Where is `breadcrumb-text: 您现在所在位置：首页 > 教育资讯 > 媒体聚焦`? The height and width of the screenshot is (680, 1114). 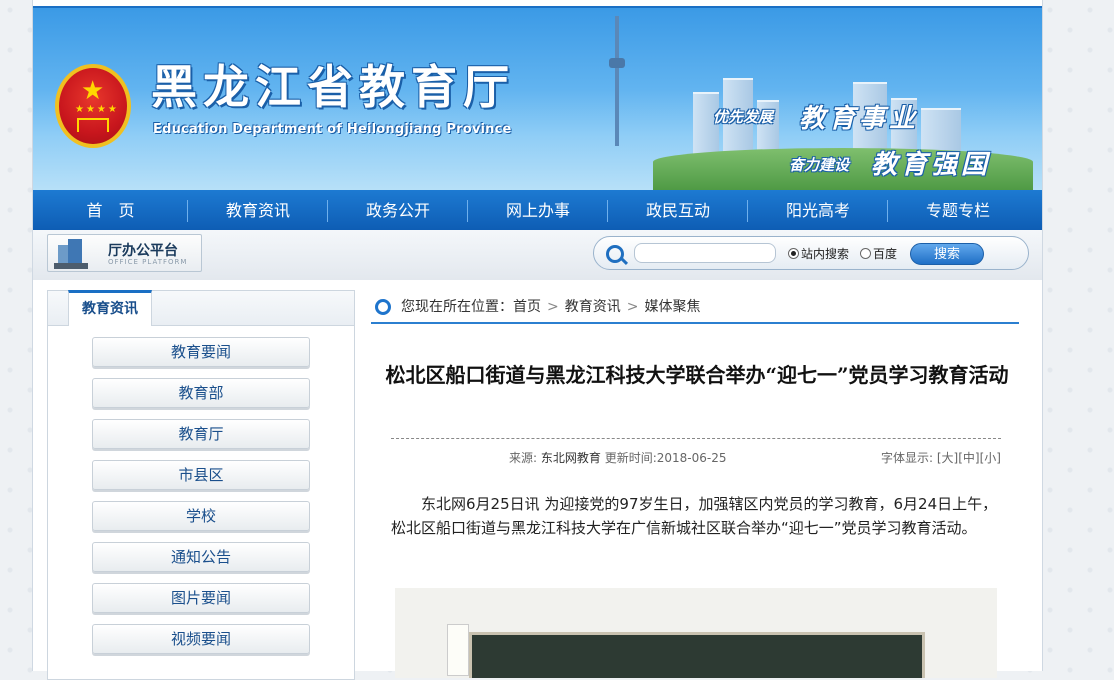
breadcrumb-text: 您现在所在位置：首页 > 教育资讯 > 媒体聚焦 is located at coordinates (550, 306).